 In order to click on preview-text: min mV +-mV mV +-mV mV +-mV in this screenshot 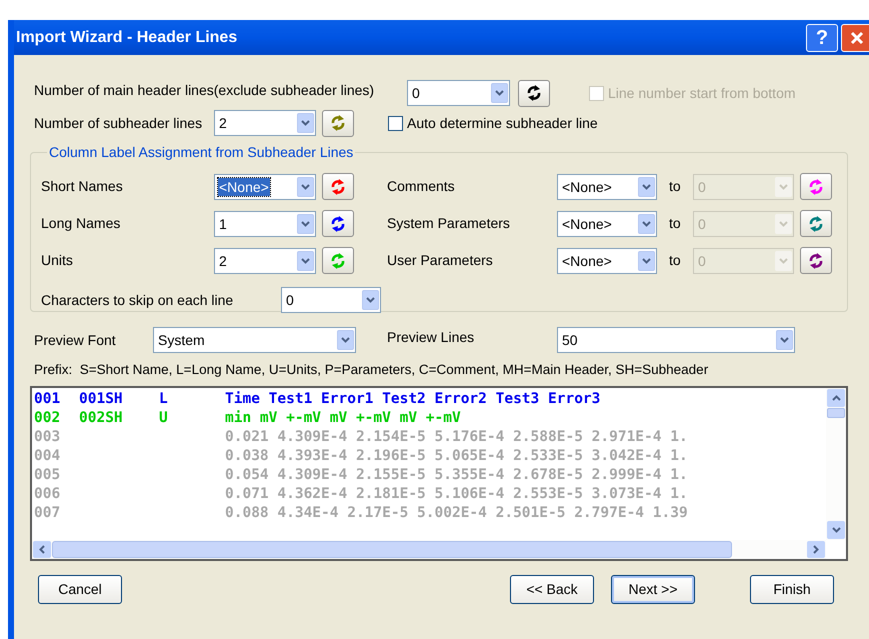, I will do `click(343, 418)`.